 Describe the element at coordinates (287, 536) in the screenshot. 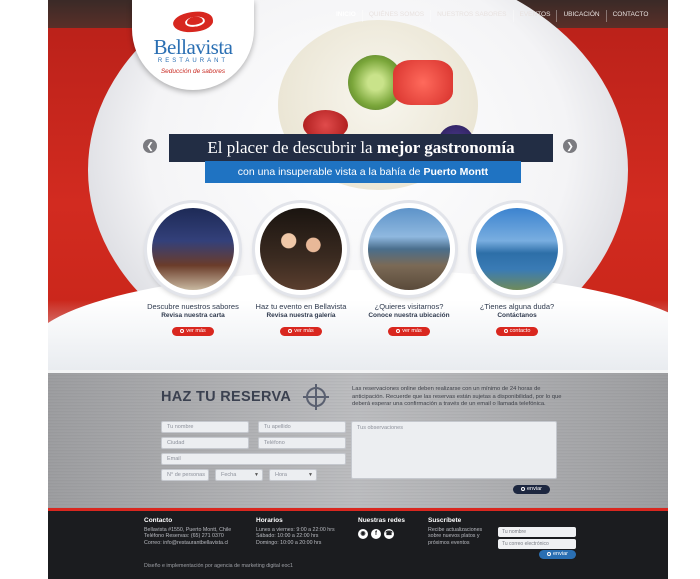

I see `footer-line: Sábado: 10:00 a 22:00 hrs` at that location.